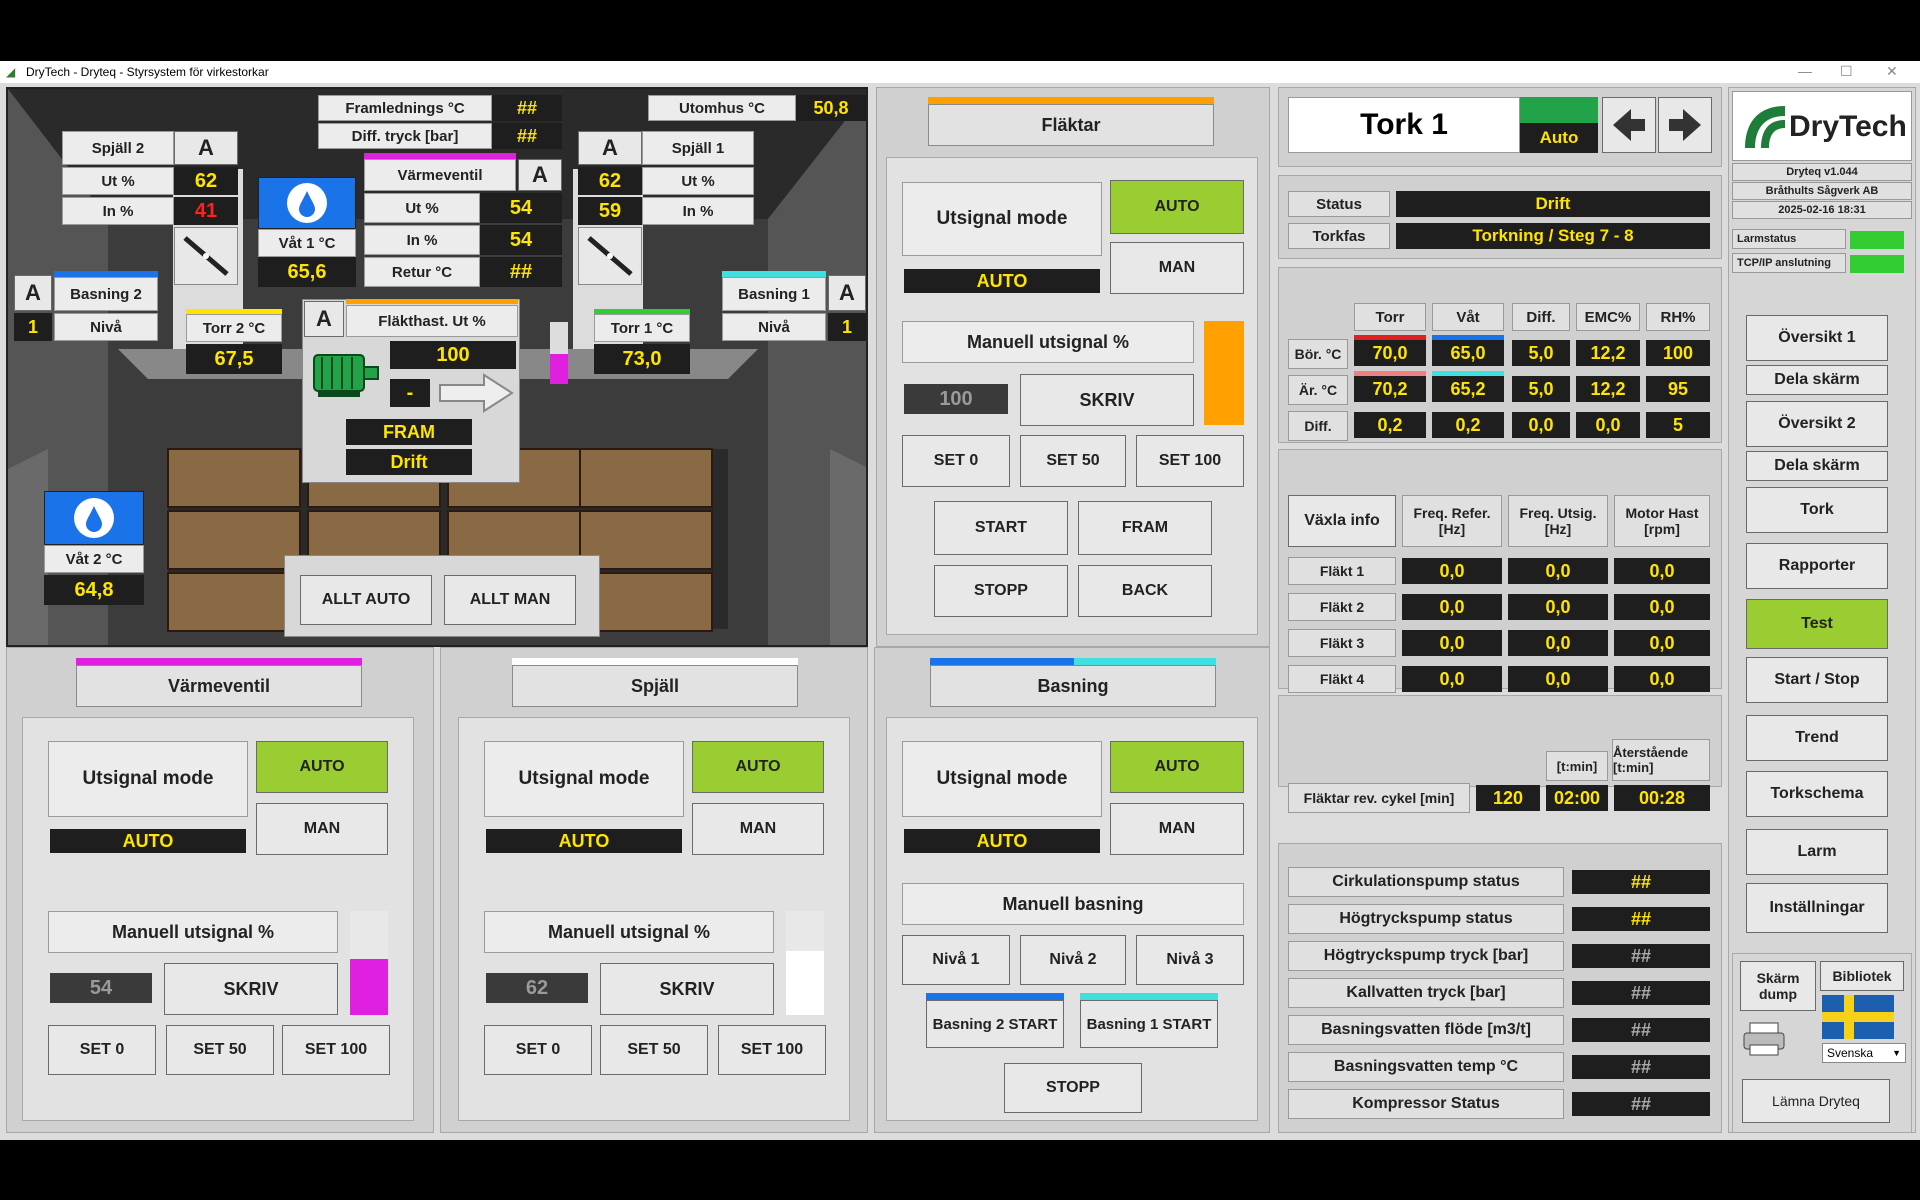 The width and height of the screenshot is (1920, 1200). What do you see at coordinates (540, 175) in the screenshot?
I see `varmeventil-mode-button: A` at bounding box center [540, 175].